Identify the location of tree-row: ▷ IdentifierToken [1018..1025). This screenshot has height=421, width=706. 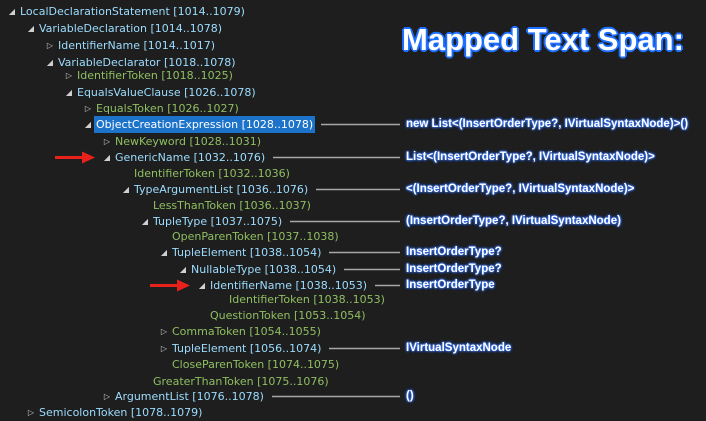
(149, 75).